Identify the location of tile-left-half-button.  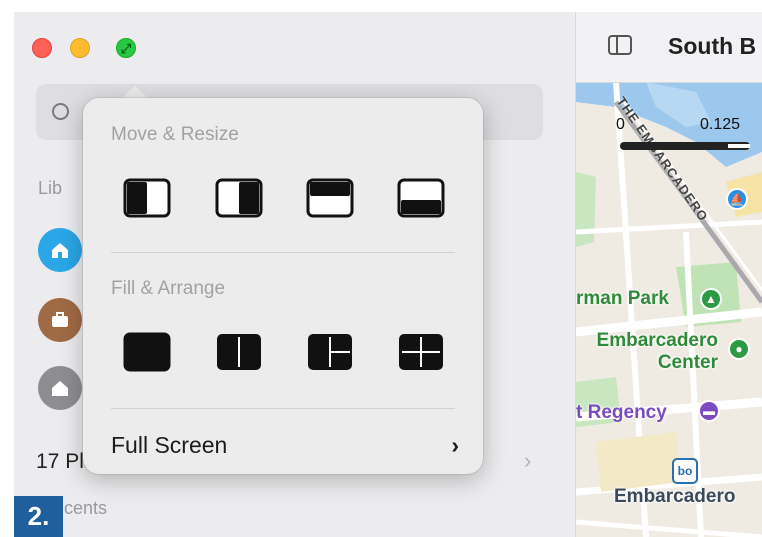
(147, 198).